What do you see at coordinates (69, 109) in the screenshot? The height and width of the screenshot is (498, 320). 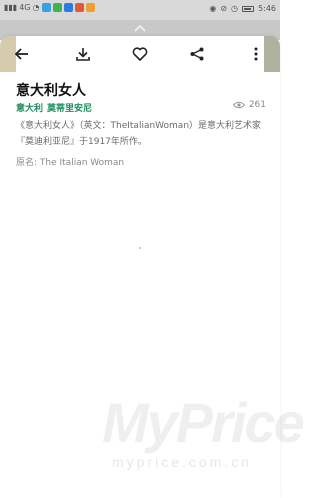 I see `artist-name: 莫蒂里安尼` at bounding box center [69, 109].